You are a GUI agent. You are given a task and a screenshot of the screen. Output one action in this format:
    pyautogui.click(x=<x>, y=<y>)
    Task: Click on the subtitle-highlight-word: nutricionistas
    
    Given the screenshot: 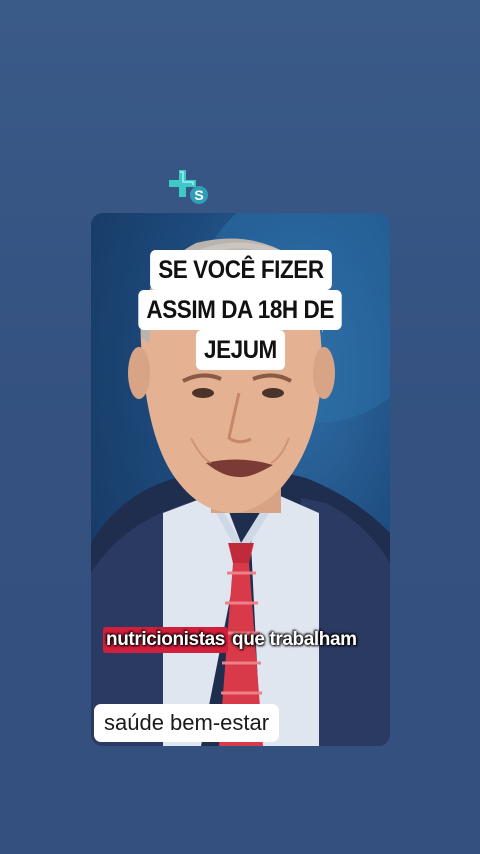 What is the action you would take?
    pyautogui.click(x=165, y=640)
    